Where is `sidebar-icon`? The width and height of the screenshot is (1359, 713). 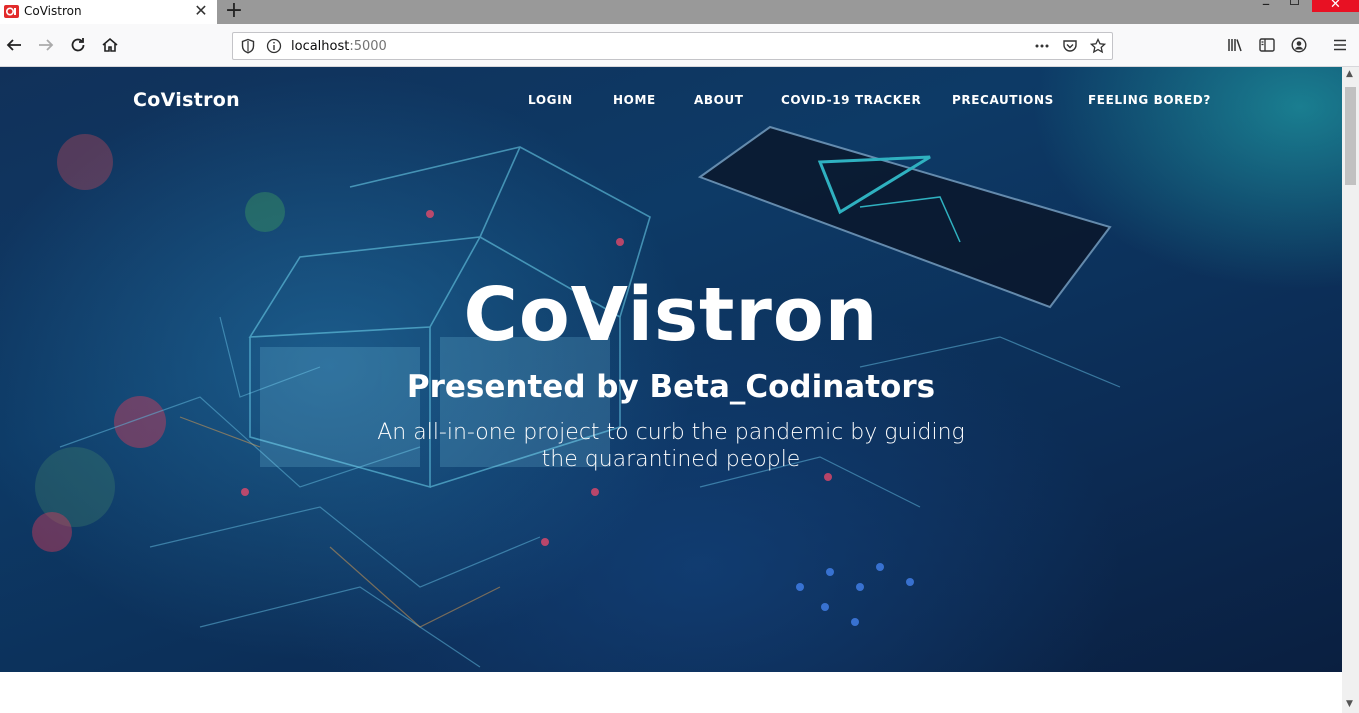
sidebar-icon is located at coordinates (1267, 45).